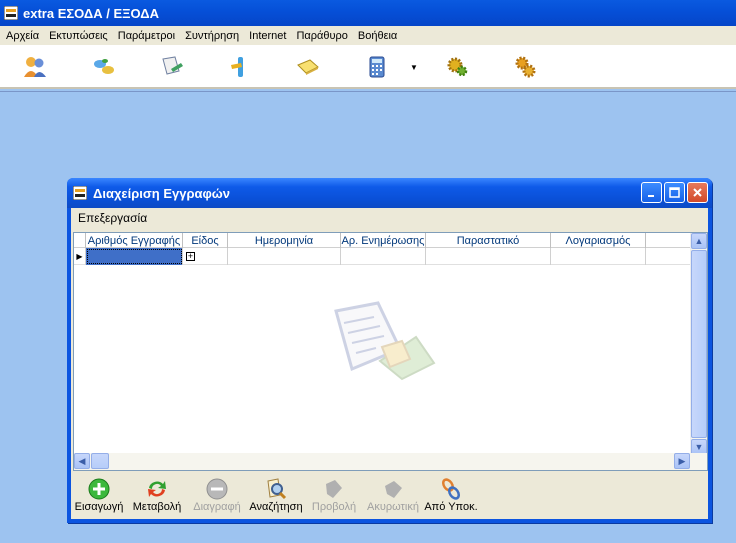 This screenshot has width=736, height=543. Describe the element at coordinates (668, 240) in the screenshot. I see `column-header-empty` at that location.